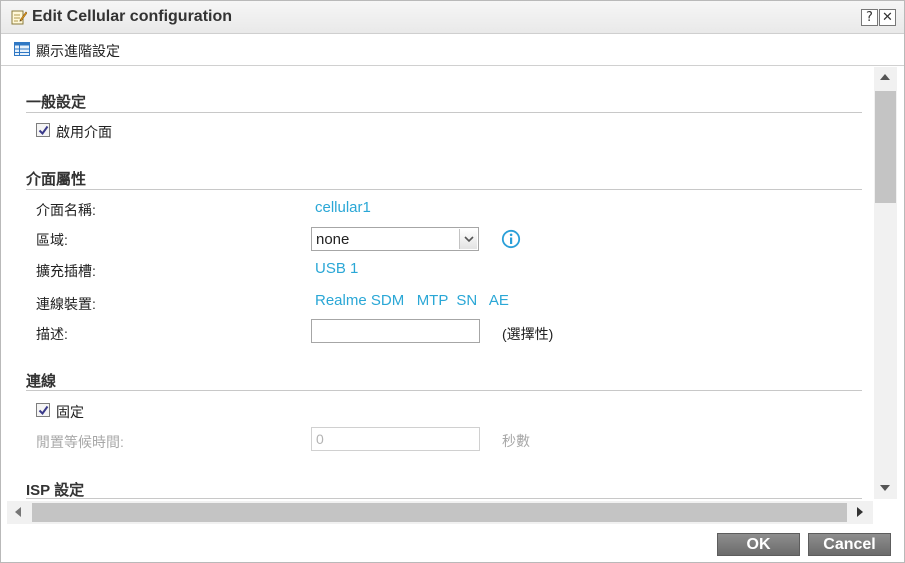  What do you see at coordinates (333, 239) in the screenshot?
I see `zone-select-value: none` at bounding box center [333, 239].